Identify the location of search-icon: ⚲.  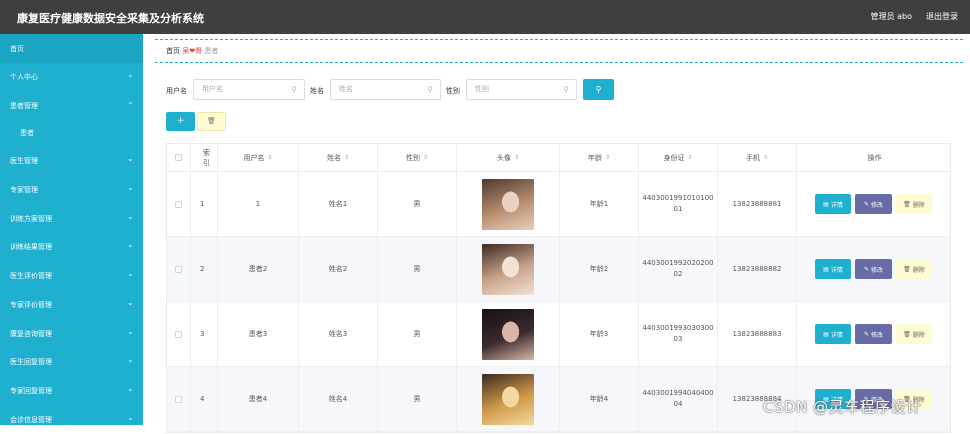
(430, 89).